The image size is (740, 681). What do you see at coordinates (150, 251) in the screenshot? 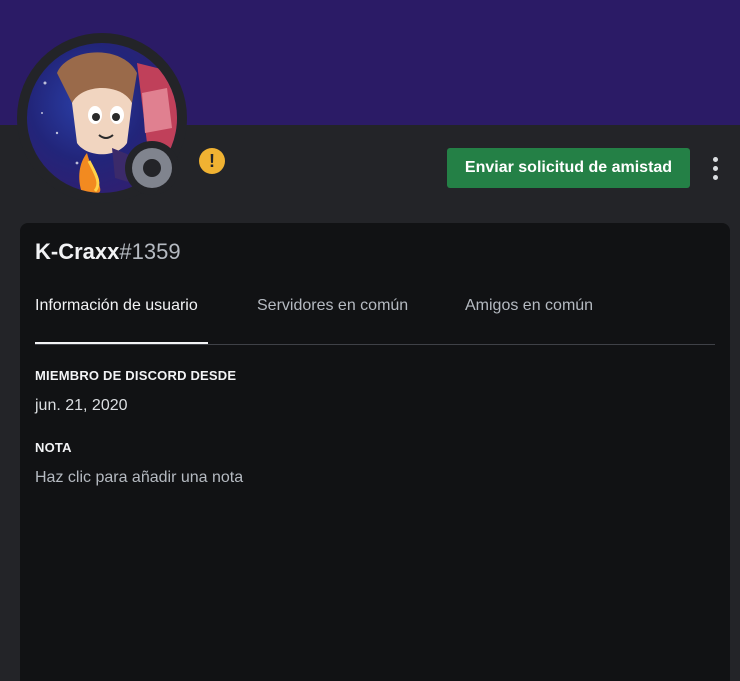
I see `discriminator: #1359` at bounding box center [150, 251].